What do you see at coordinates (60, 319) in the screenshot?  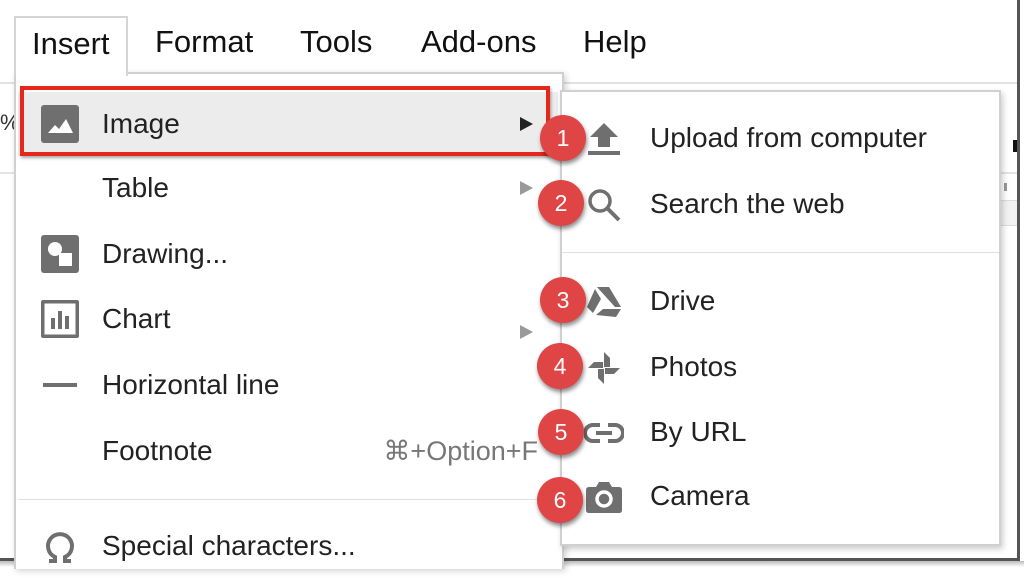 I see `chart-icon` at bounding box center [60, 319].